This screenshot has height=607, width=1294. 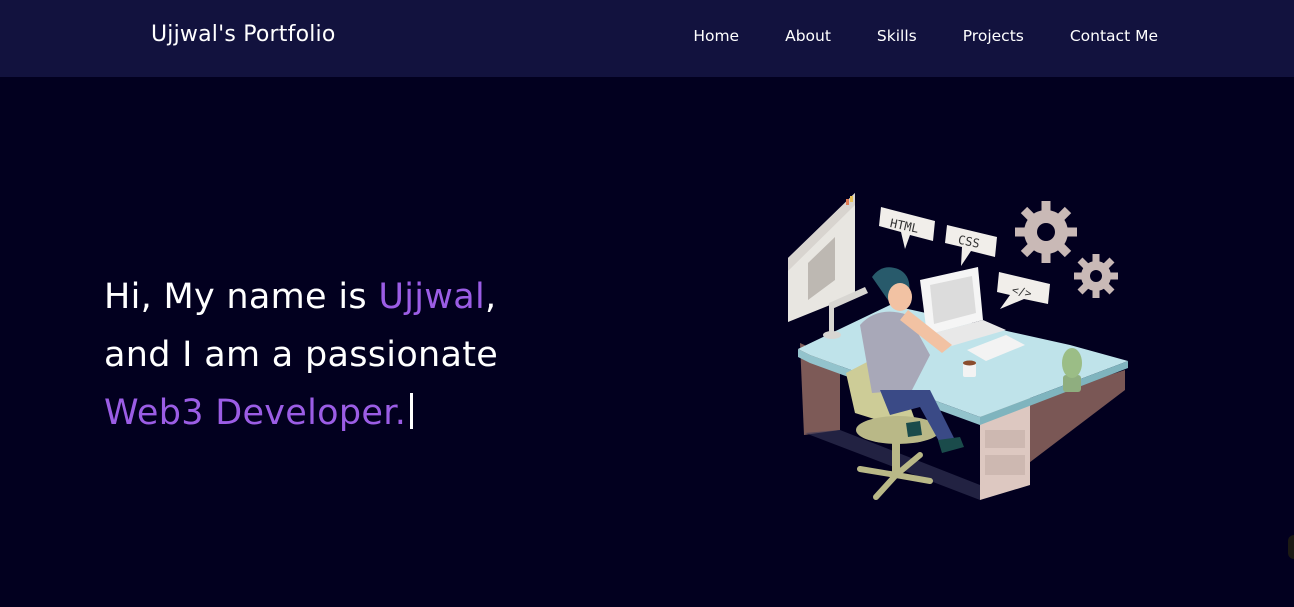 What do you see at coordinates (1096, 276) in the screenshot?
I see `gear-small-icon` at bounding box center [1096, 276].